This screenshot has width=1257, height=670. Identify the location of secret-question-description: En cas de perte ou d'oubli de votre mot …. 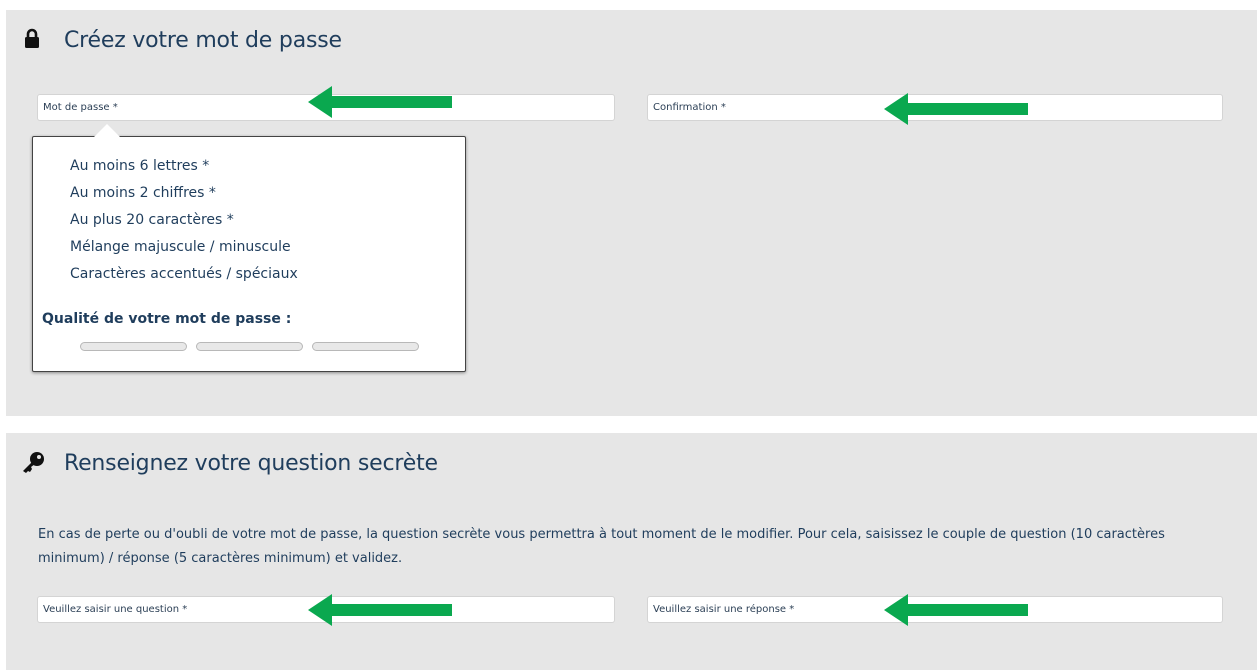
(601, 546).